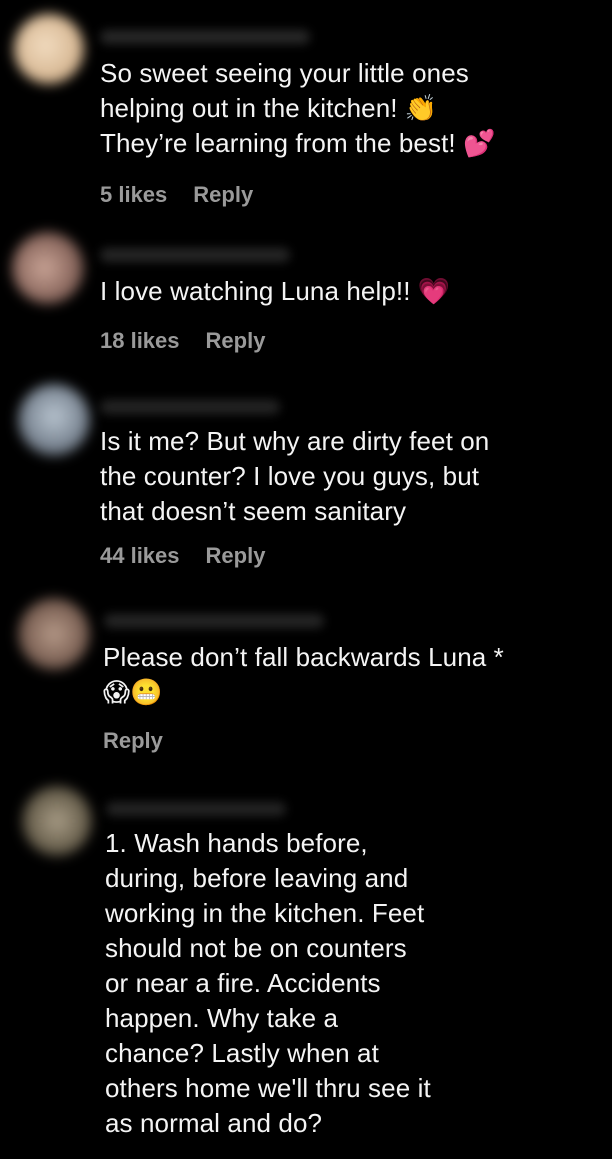 Image resolution: width=612 pixels, height=1159 pixels. I want to click on comment-text: Please don’t fall backwards Luna * 😱😬, so click(303, 674).